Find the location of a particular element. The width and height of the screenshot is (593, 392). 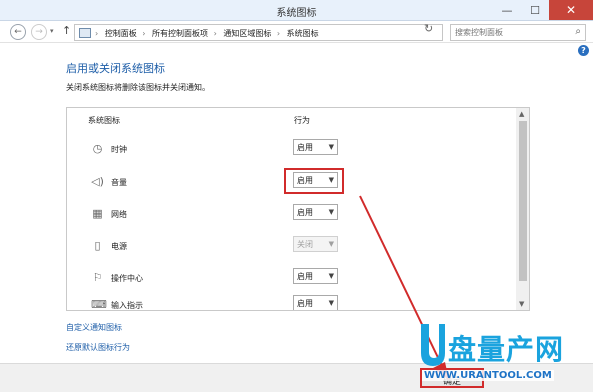

control-panel-icon is located at coordinates (85, 33).